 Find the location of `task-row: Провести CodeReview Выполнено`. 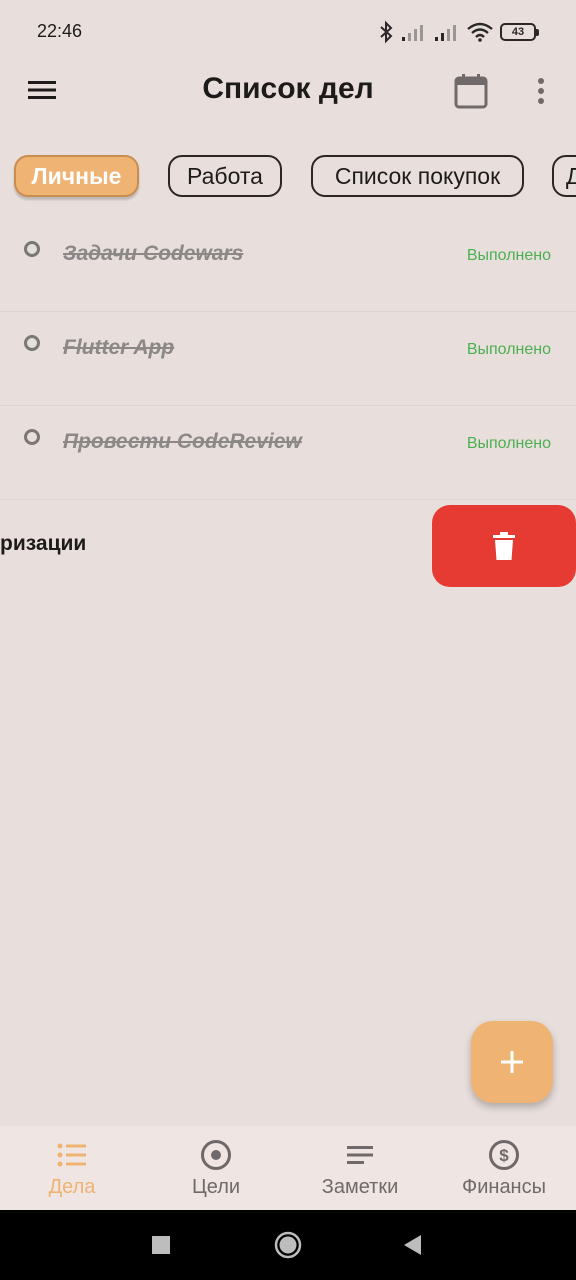

task-row: Провести CodeReview Выполнено is located at coordinates (288, 452).